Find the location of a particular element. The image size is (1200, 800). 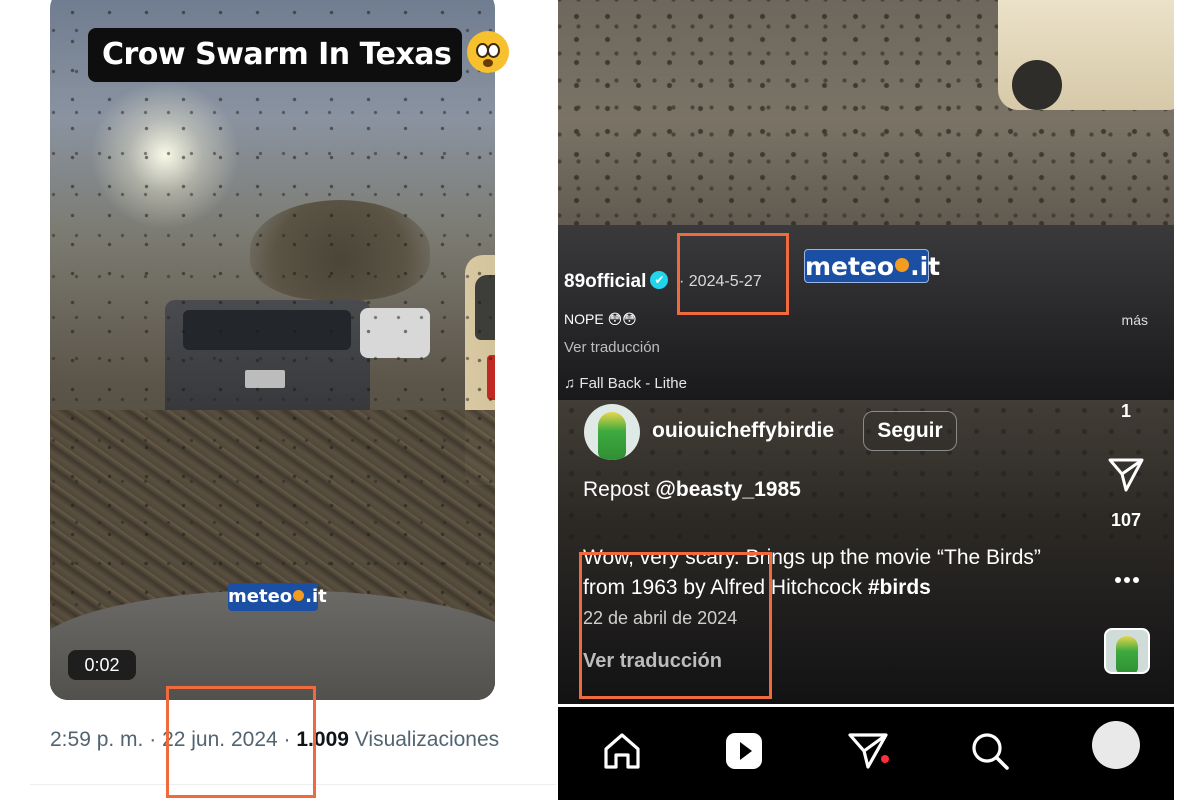

post-time: 2:59 p. m. is located at coordinates (96, 739).